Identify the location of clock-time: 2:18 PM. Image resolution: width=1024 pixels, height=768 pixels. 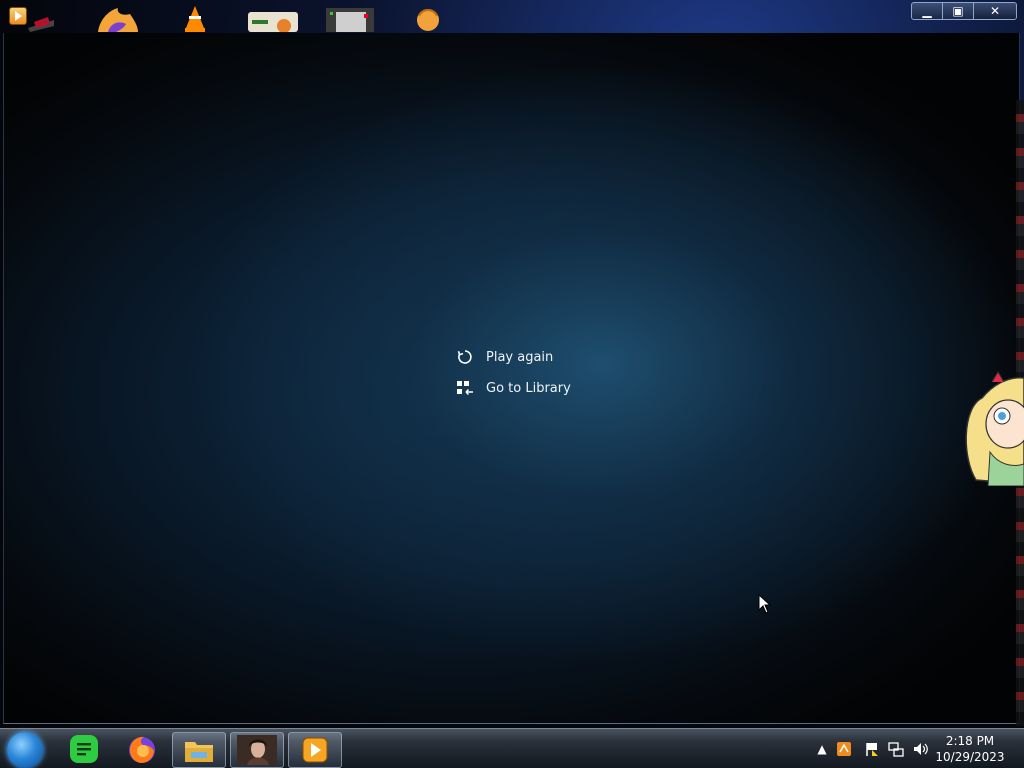
(970, 741).